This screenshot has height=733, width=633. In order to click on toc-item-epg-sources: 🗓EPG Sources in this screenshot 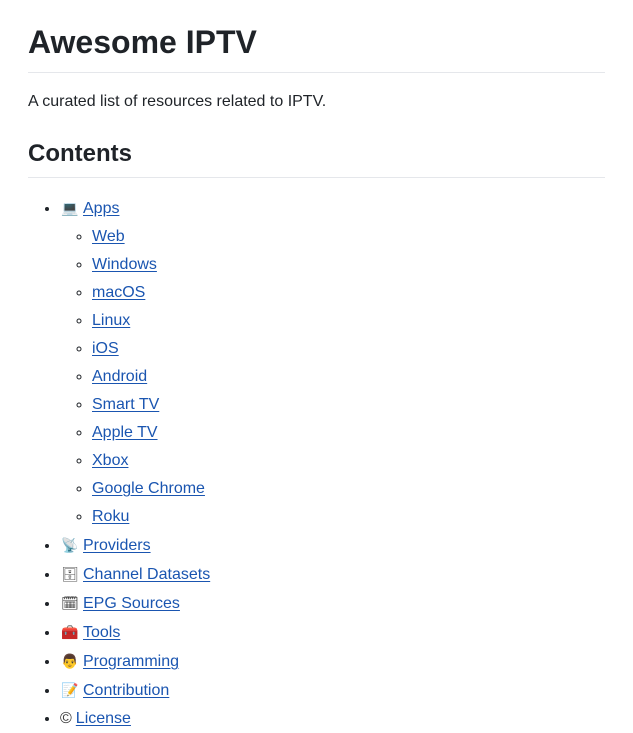, I will do `click(332, 603)`.